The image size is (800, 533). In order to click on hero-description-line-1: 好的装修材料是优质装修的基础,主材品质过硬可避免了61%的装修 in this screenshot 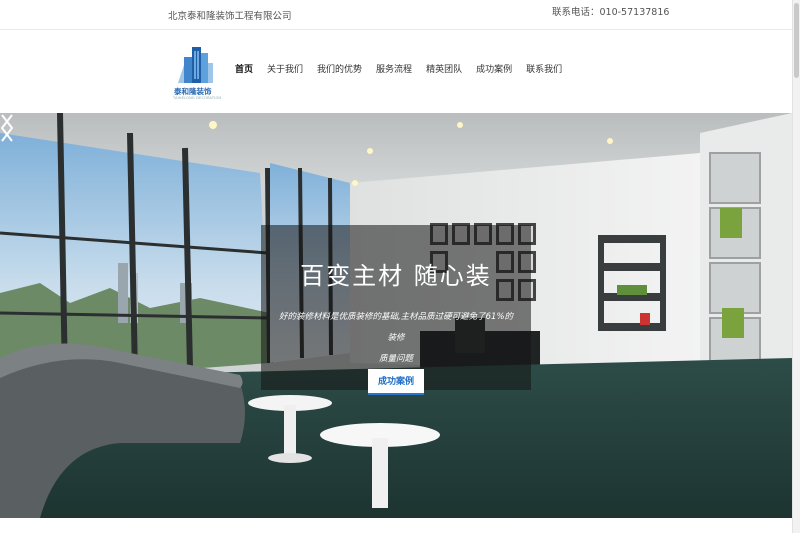, I will do `click(396, 327)`.